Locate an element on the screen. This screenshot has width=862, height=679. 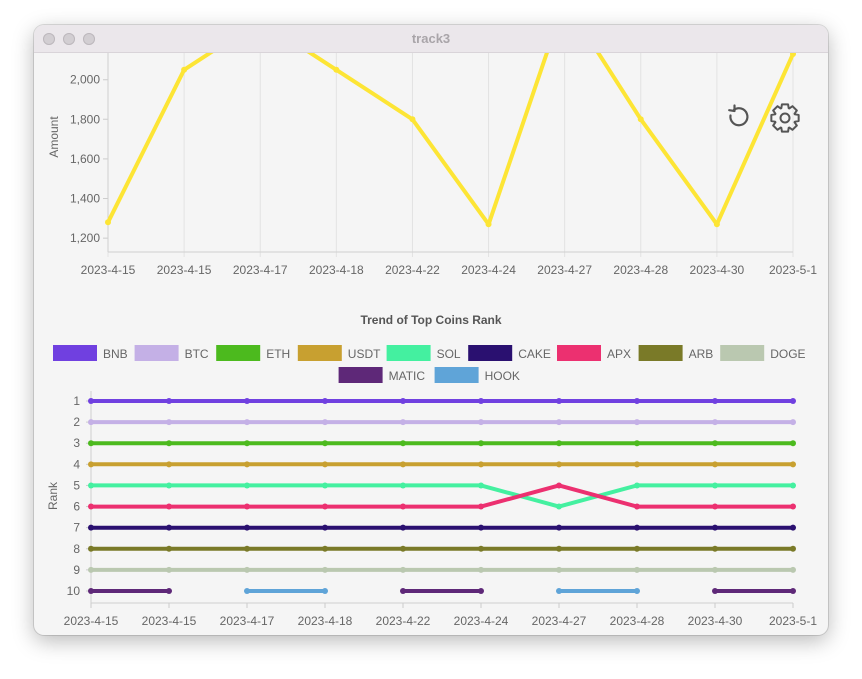
legend-label: HOOK is located at coordinates (502, 376).